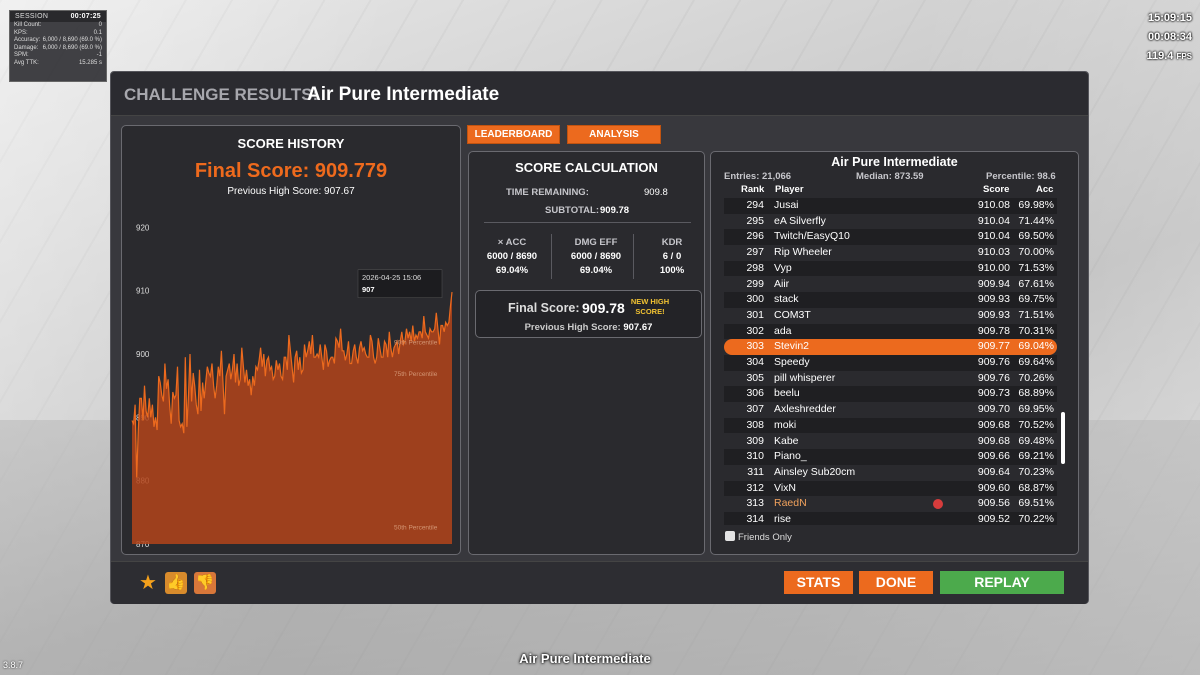 This screenshot has width=1200, height=675. I want to click on previous-high-value: 907.67, so click(638, 327).